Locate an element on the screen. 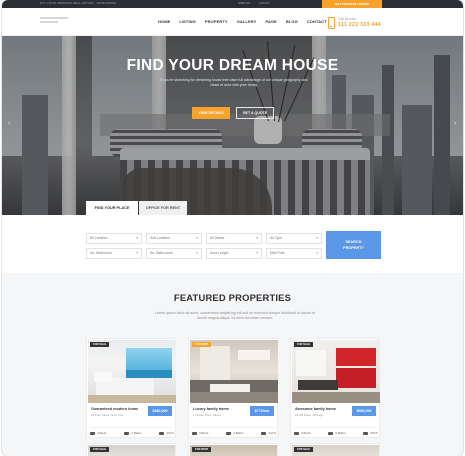 This screenshot has height=456, width=465. tab-office-for-rent: OFFICE FOR RENT is located at coordinates (163, 208).